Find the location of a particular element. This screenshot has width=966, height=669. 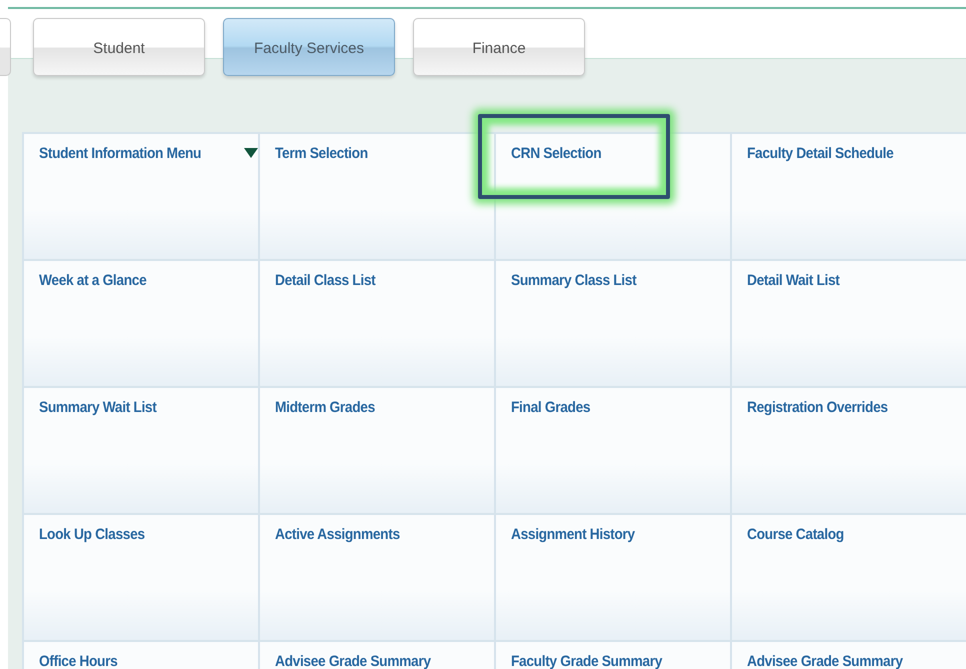

menu-link: Office Hours is located at coordinates (78, 661).